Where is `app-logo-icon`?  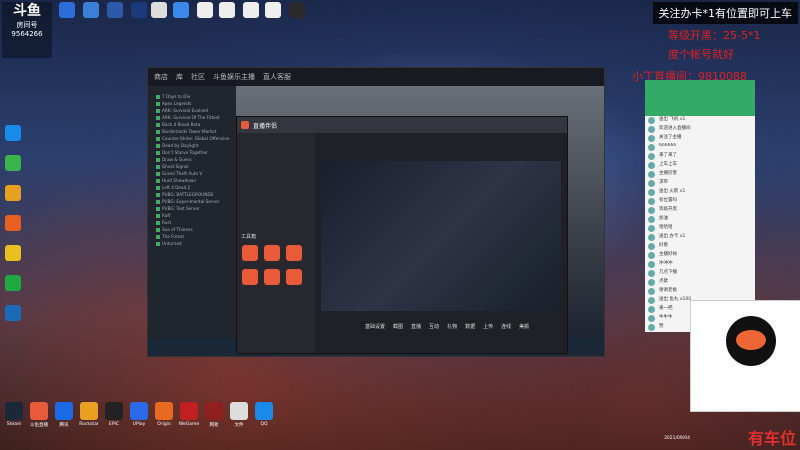
app-logo-icon is located at coordinates (245, 125).